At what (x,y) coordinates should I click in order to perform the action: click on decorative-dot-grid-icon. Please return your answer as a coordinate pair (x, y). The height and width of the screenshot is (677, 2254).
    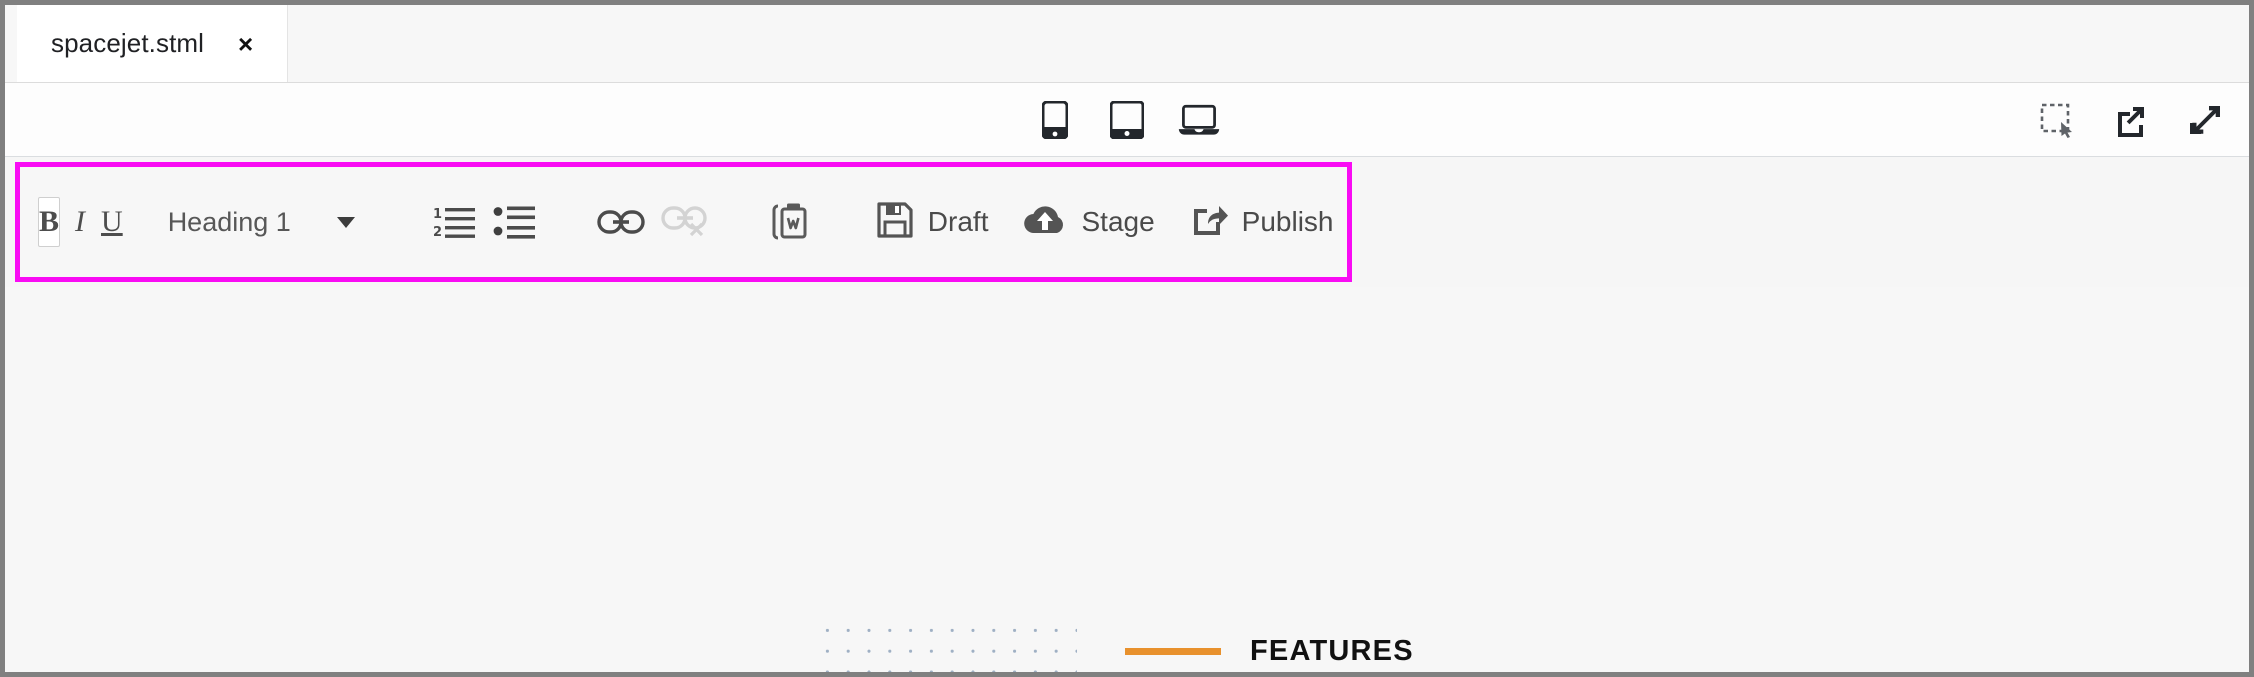
    Looking at the image, I should click on (947, 646).